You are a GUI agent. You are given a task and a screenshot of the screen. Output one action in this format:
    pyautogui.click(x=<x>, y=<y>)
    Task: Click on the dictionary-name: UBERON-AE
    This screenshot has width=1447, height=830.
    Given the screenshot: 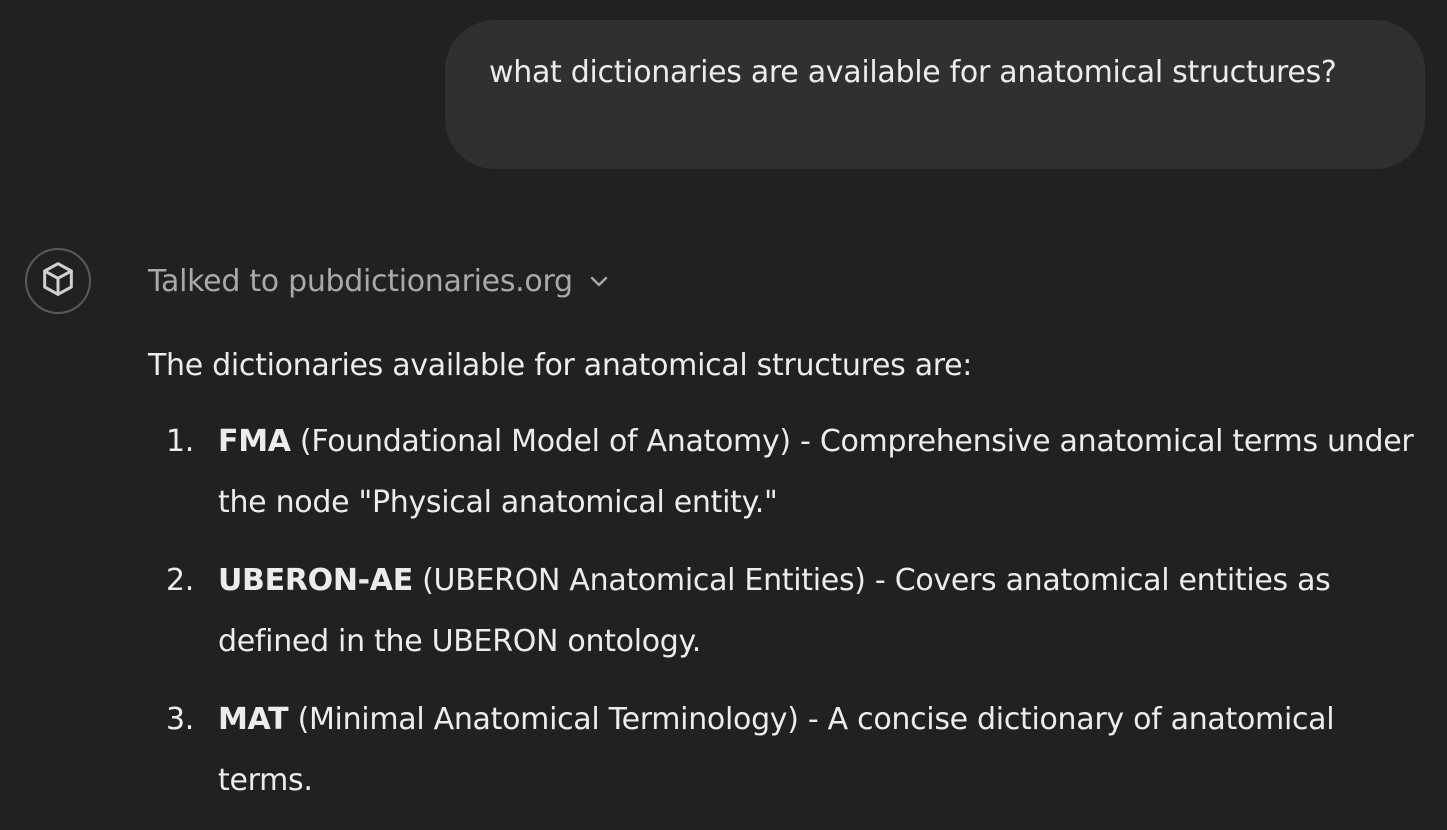 What is the action you would take?
    pyautogui.click(x=315, y=580)
    